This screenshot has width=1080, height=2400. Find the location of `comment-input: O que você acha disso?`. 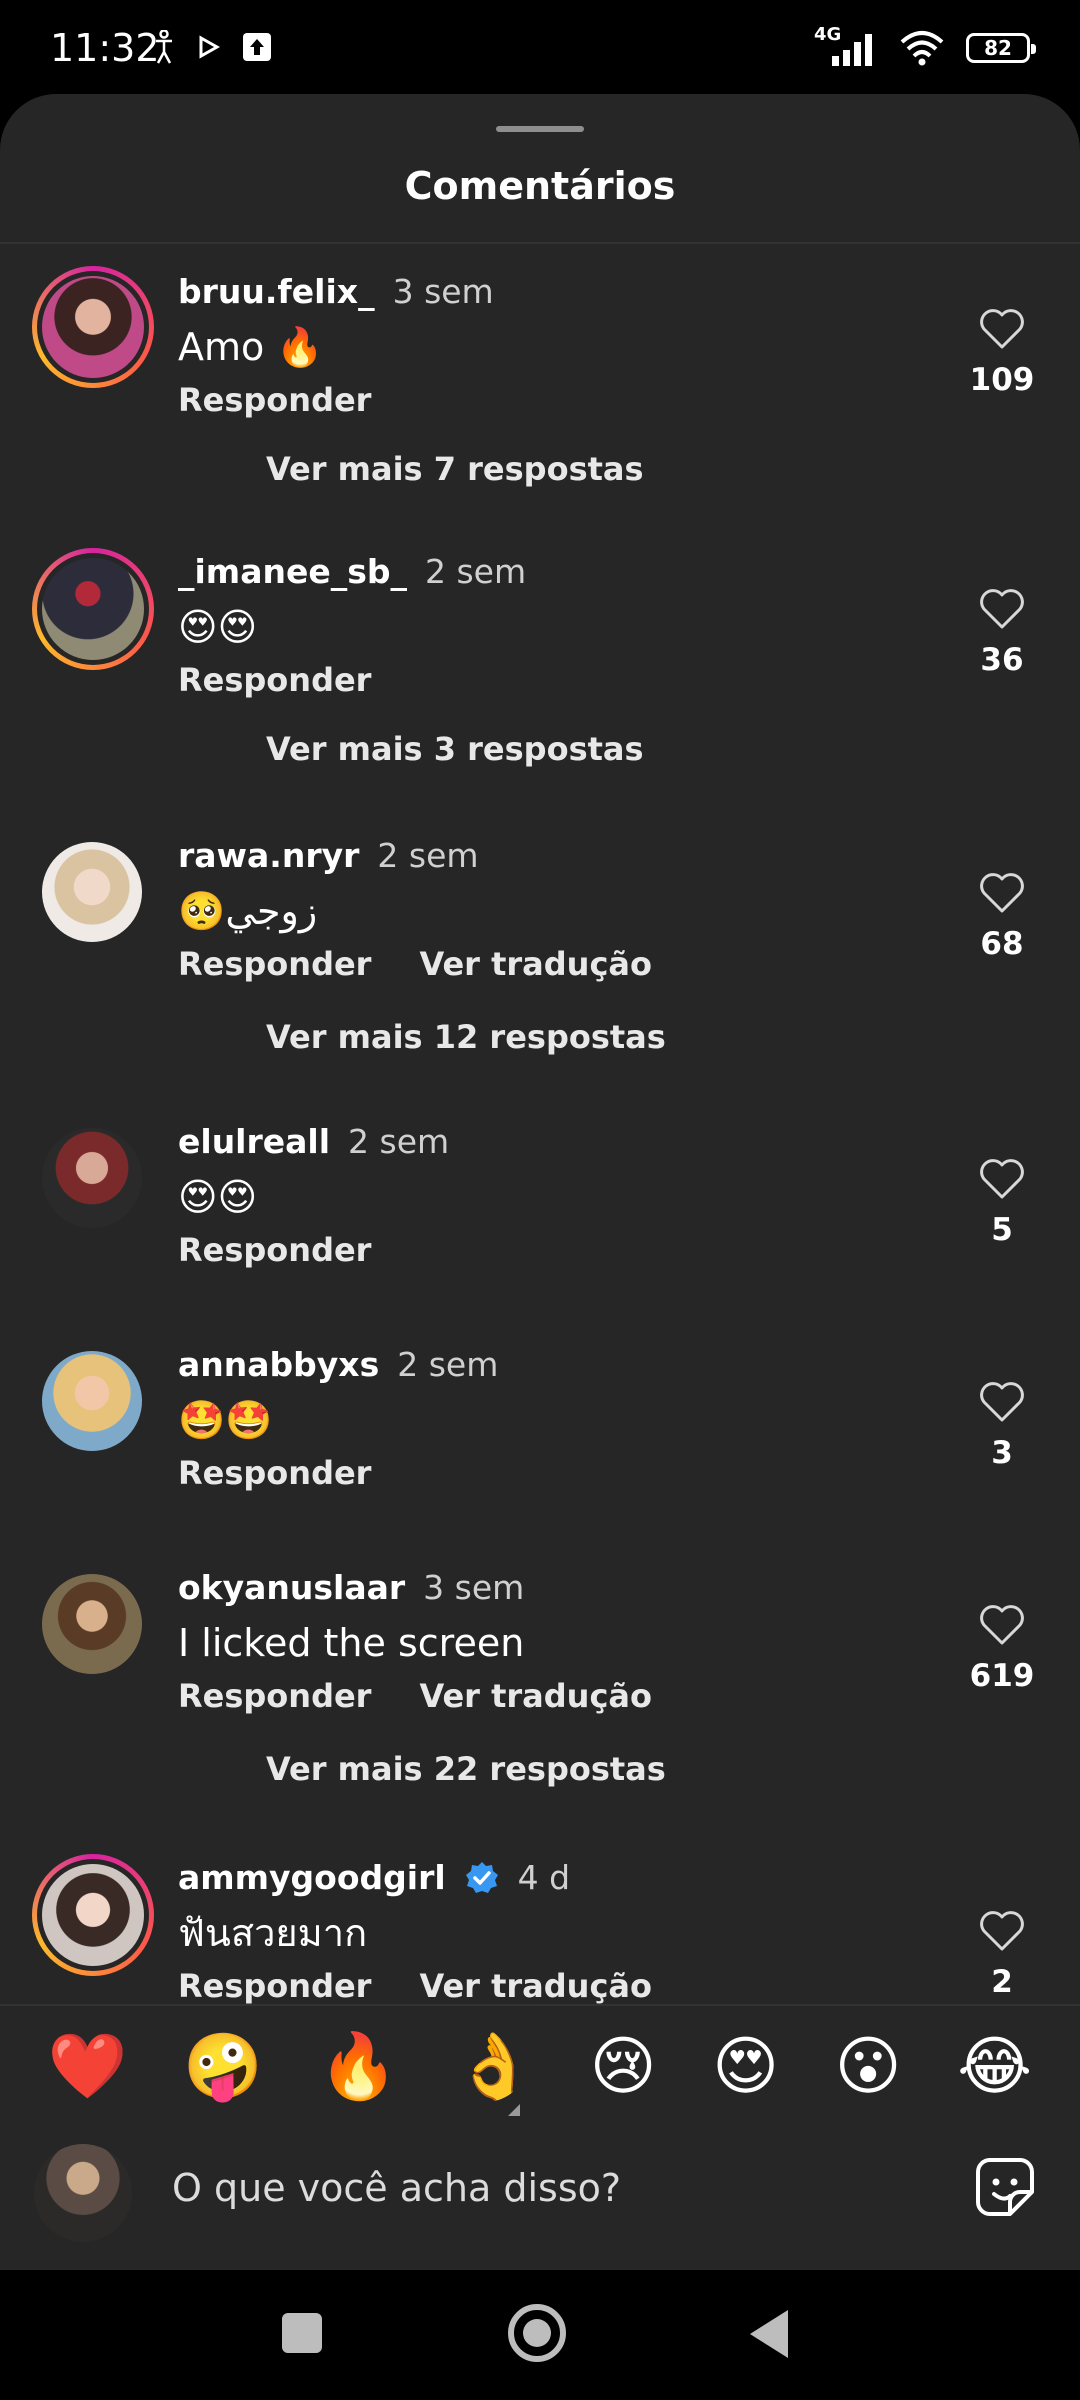

comment-input: O que você acha disso? is located at coordinates (396, 2188).